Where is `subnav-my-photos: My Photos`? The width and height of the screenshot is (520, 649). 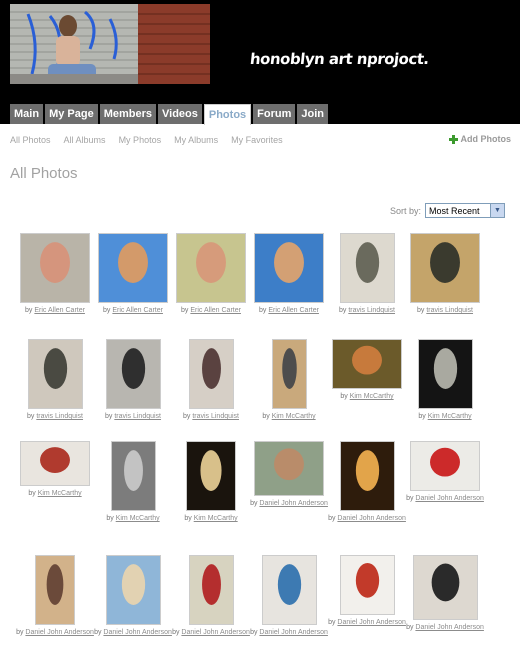 subnav-my-photos: My Photos is located at coordinates (140, 140).